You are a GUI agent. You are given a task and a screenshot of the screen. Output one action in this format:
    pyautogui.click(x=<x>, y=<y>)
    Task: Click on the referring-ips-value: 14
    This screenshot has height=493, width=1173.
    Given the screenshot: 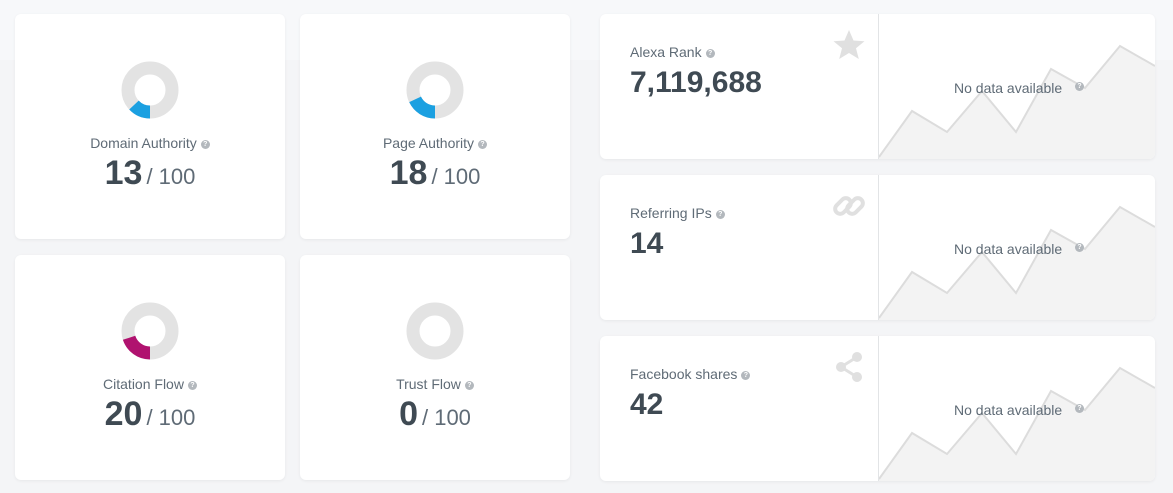 What is the action you would take?
    pyautogui.click(x=647, y=243)
    